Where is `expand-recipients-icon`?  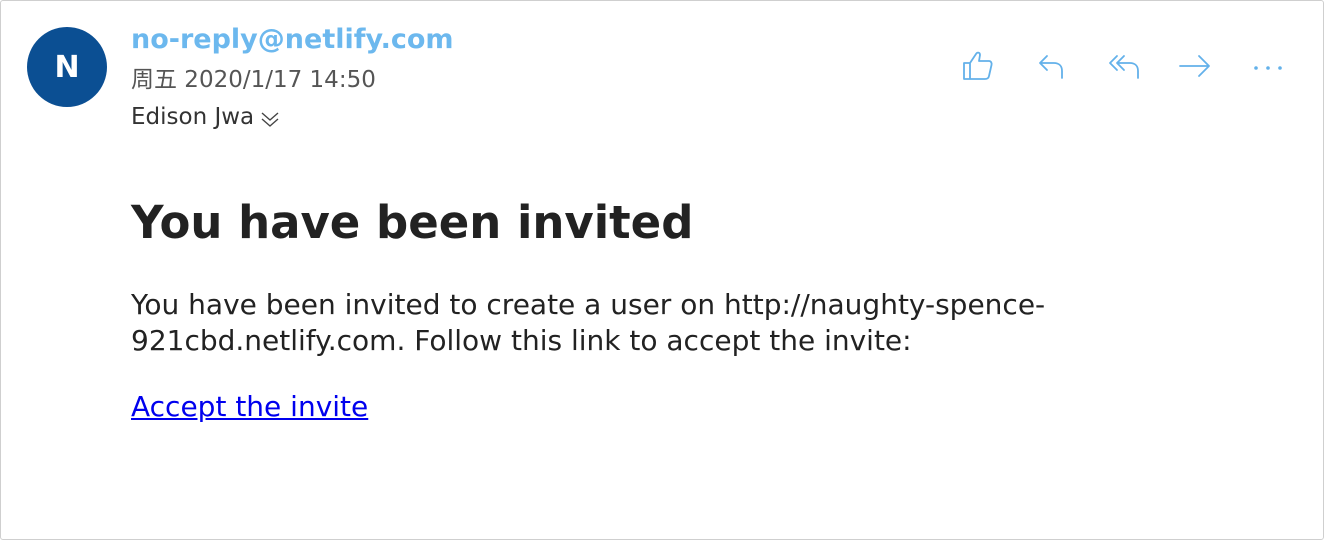
expand-recipients-icon is located at coordinates (270, 119).